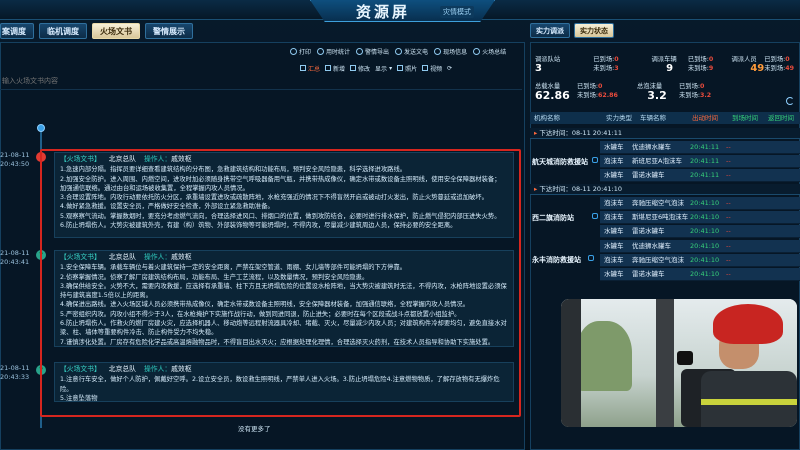  I want to click on timeline-date-time: 20:43:33, so click(15, 377).